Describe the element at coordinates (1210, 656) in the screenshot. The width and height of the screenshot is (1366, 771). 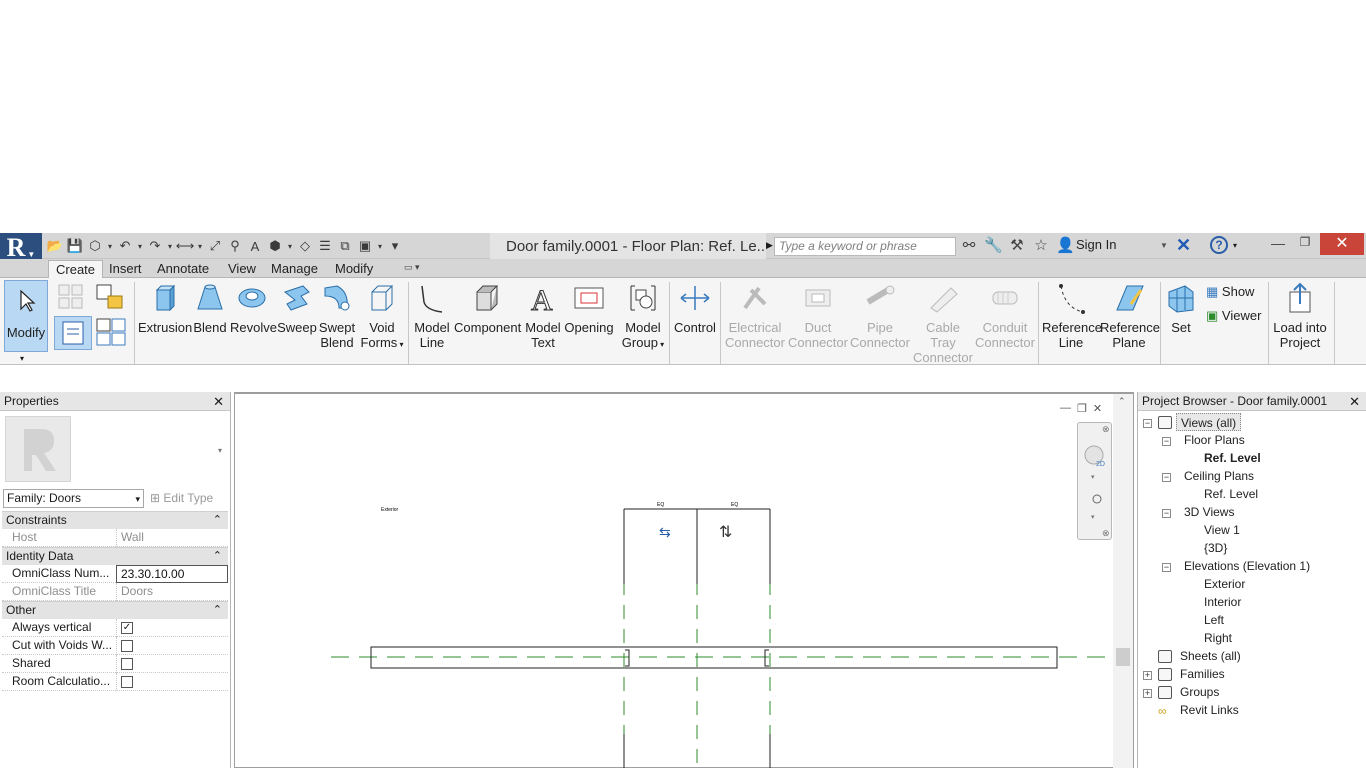
I see `tree-sheets-all: Sheets (all)` at that location.